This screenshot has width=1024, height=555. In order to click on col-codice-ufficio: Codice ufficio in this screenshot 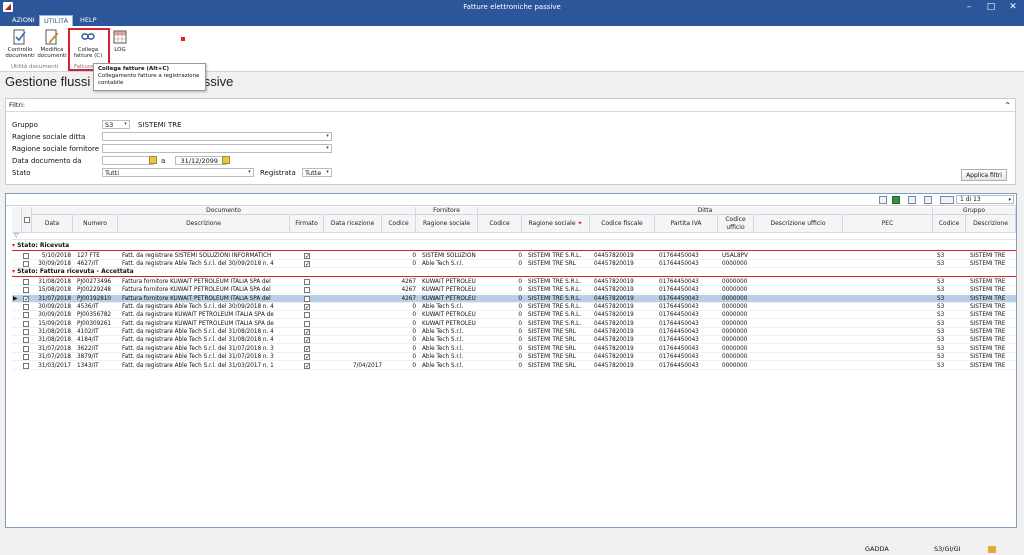, I will do `click(736, 224)`.